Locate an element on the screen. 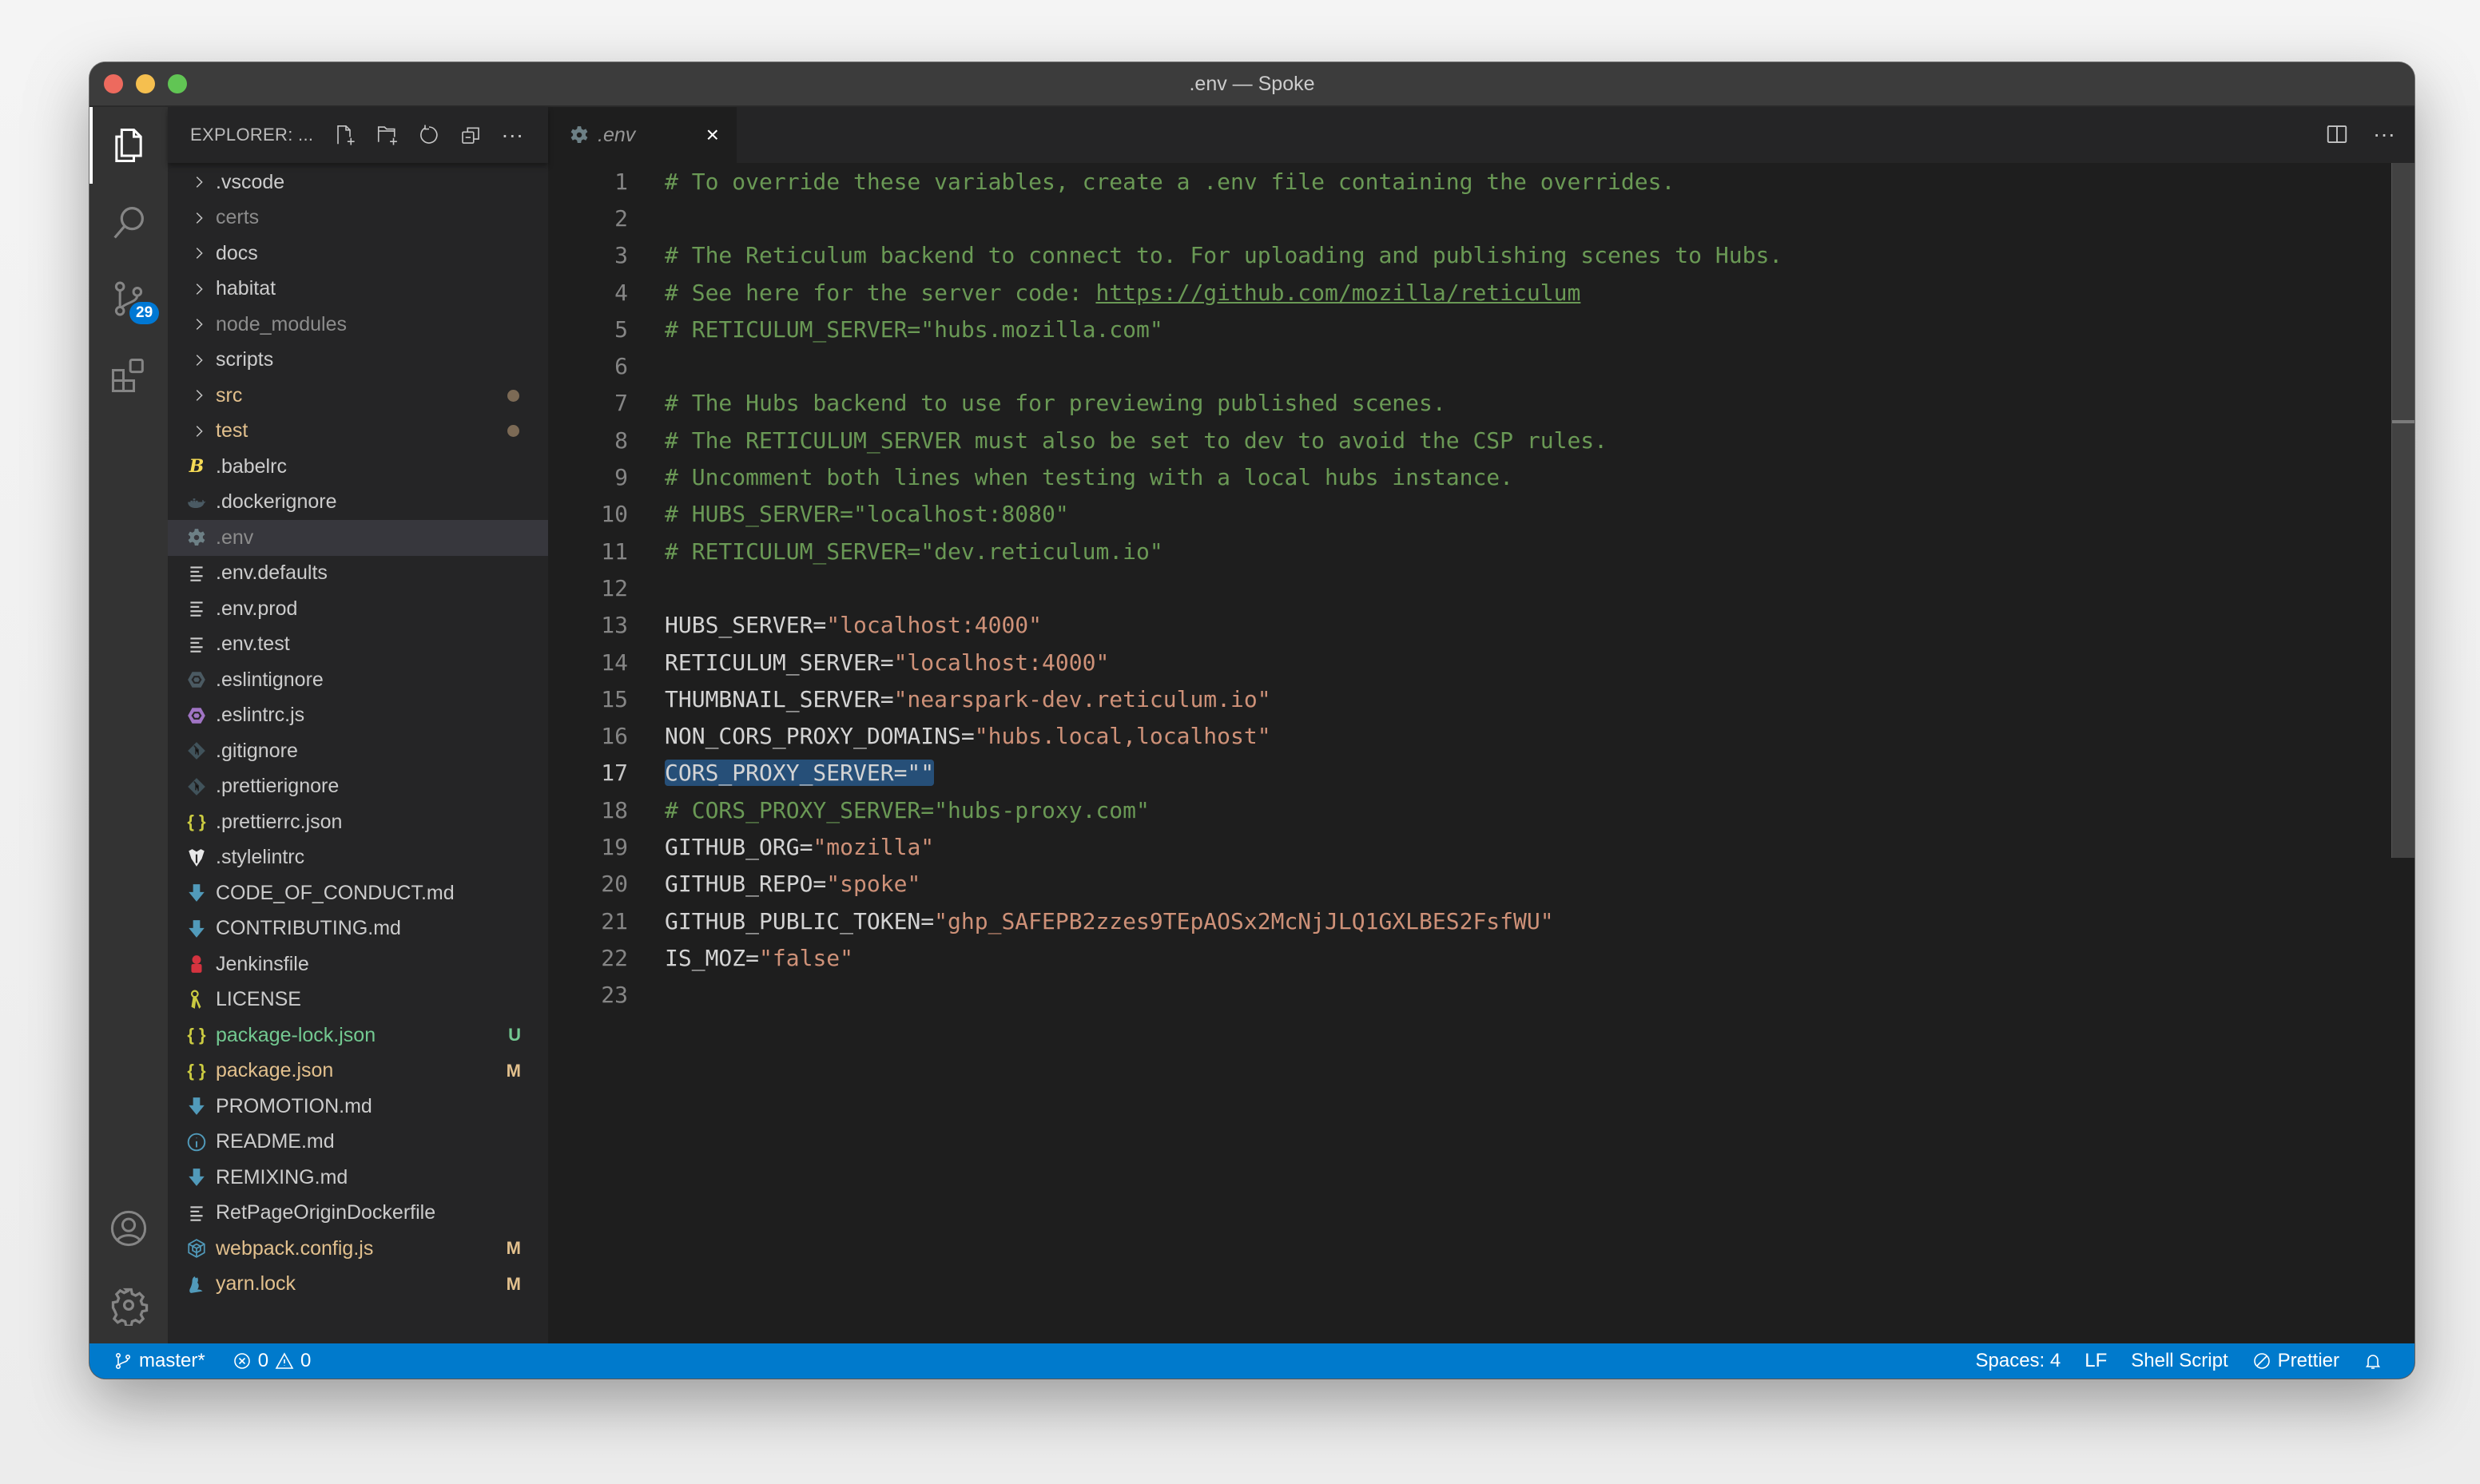 This screenshot has width=2480, height=1484. tab-close-button: × is located at coordinates (713, 135).